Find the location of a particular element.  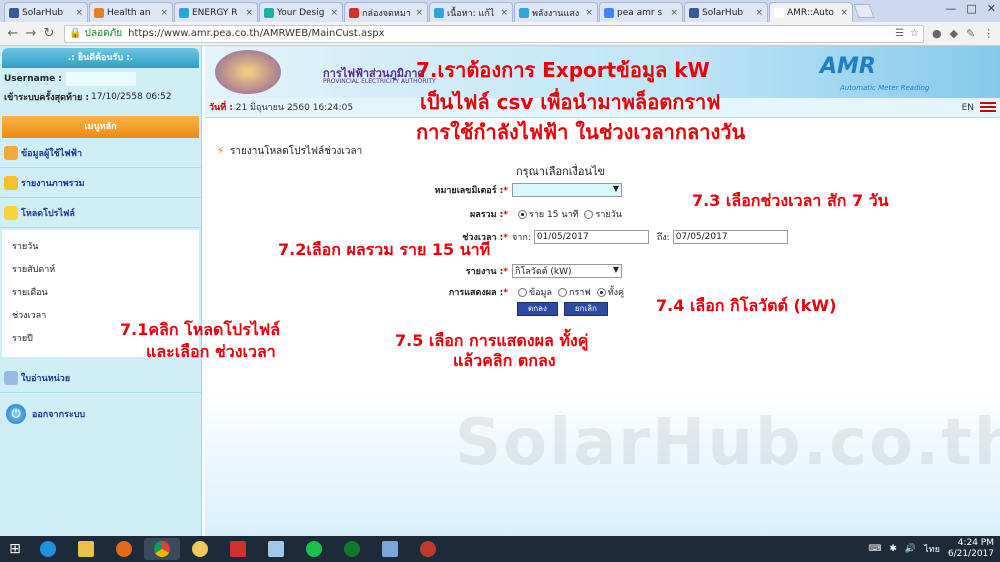

chat-app-icon is located at coordinates (352, 549).